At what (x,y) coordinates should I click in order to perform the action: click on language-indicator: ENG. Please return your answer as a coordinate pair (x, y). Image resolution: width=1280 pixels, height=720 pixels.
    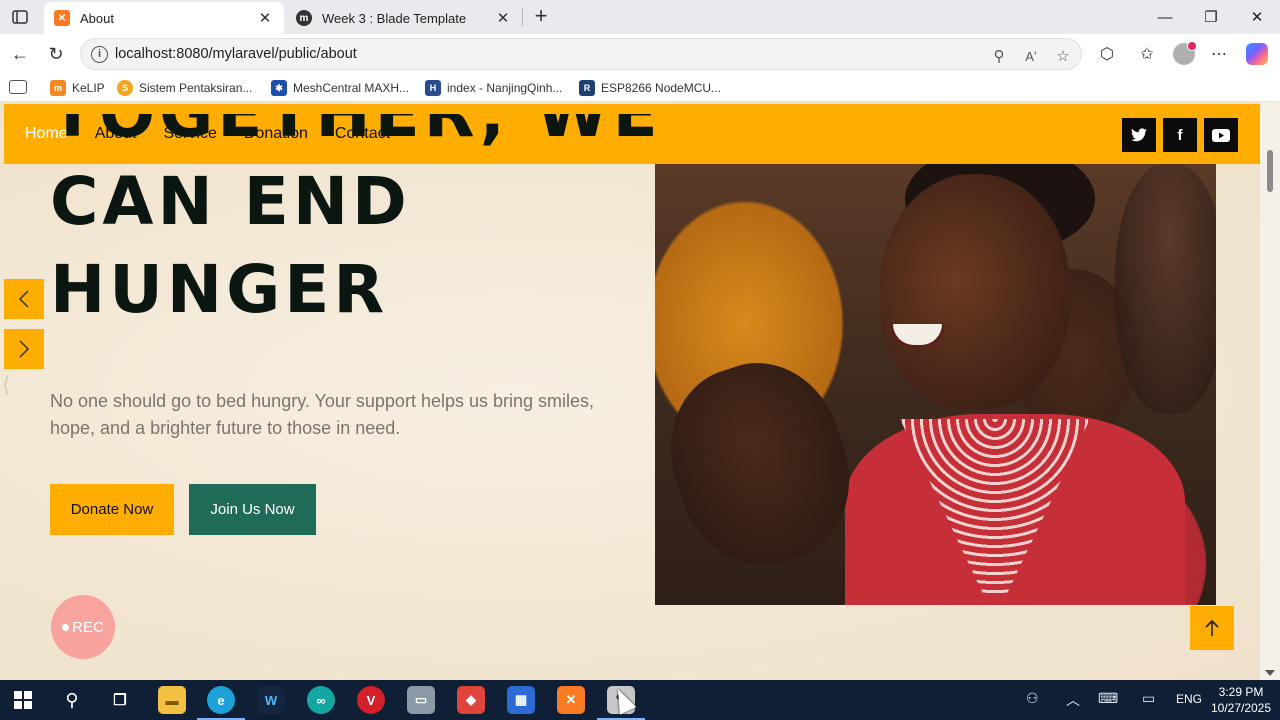
    Looking at the image, I should click on (1189, 699).